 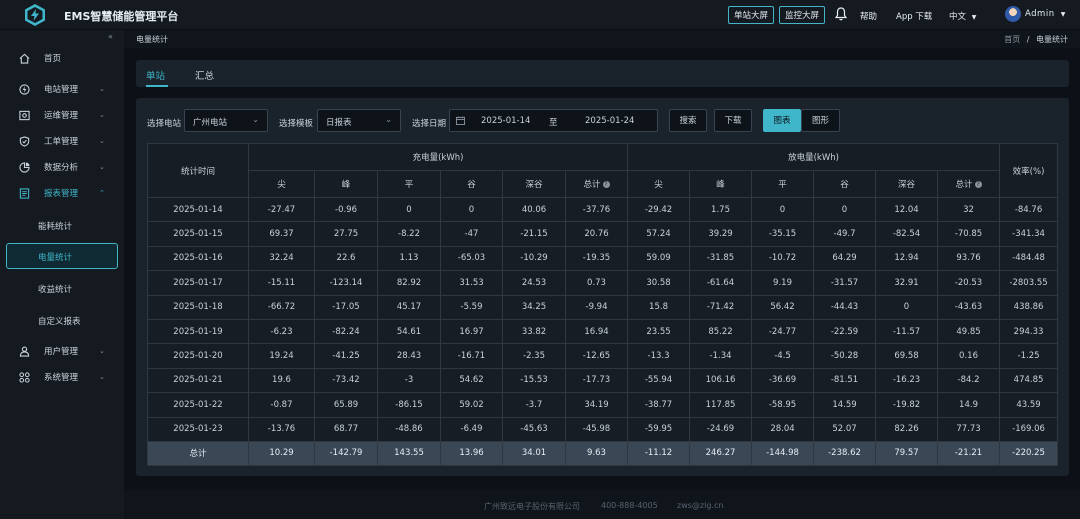 What do you see at coordinates (471, 356) in the screenshot?
I see `table-cell: -16.71` at bounding box center [471, 356].